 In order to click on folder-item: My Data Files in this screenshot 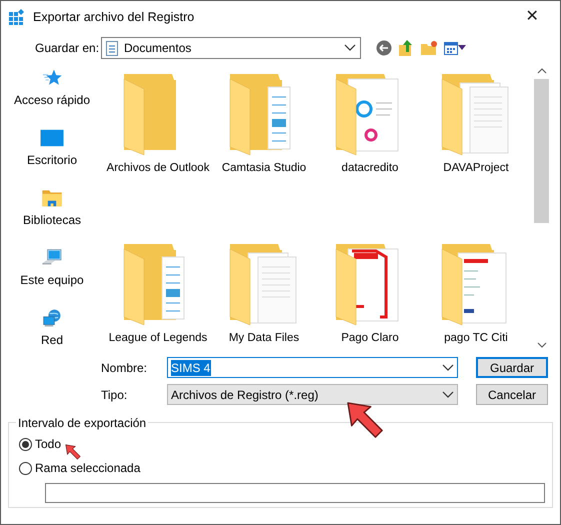, I will do `click(264, 293)`.